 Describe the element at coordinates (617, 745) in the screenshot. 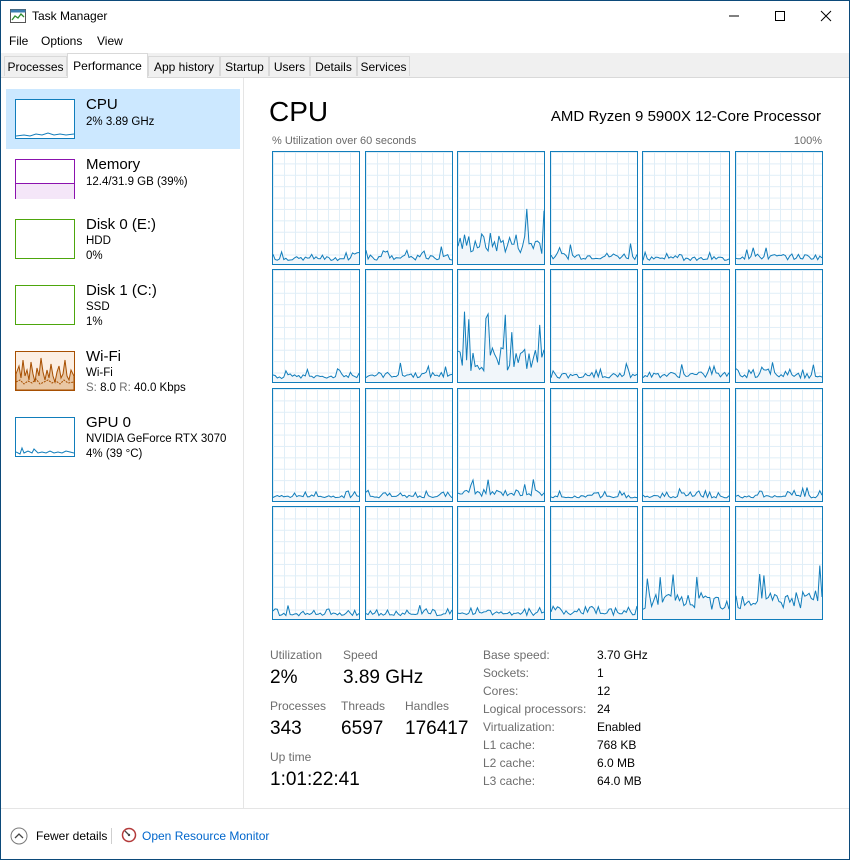

I see `l1-cache-value: 768 KB` at that location.